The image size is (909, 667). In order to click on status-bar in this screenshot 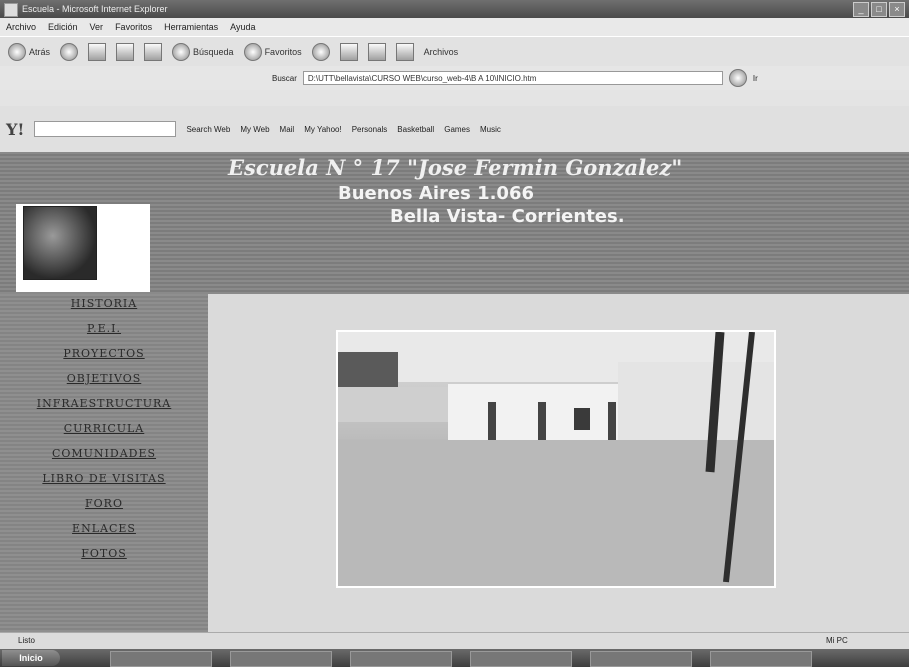, I will do `click(454, 641)`.